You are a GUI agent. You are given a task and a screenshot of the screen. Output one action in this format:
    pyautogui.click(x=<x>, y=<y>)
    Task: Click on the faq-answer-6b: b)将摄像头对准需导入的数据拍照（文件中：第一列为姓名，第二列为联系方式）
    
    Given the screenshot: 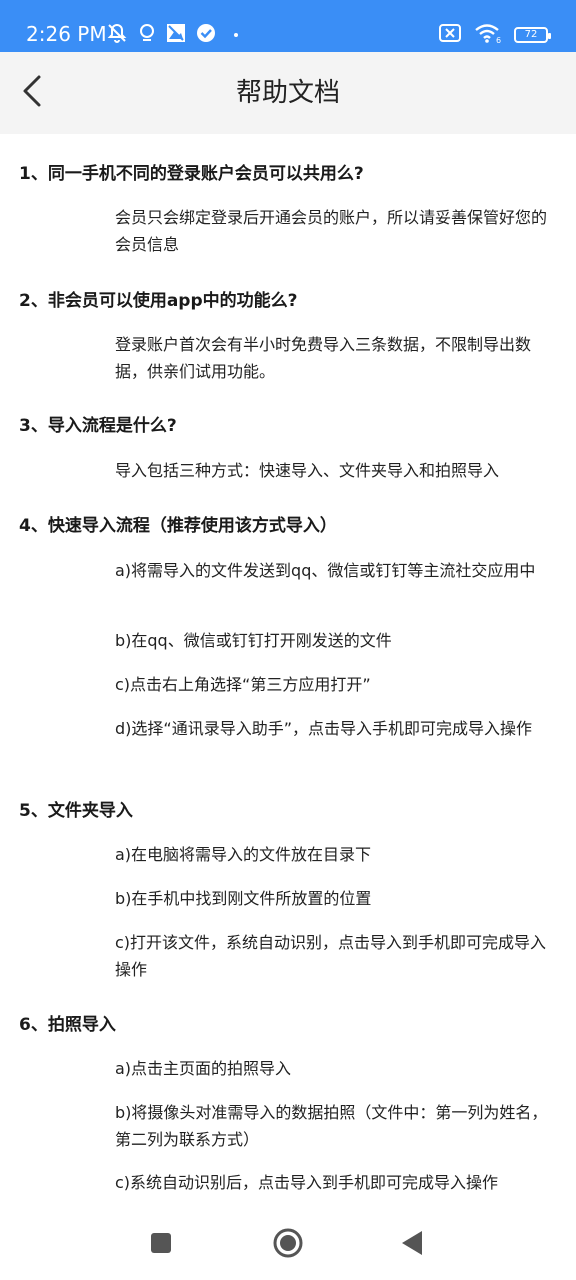 What is the action you would take?
    pyautogui.click(x=331, y=1126)
    